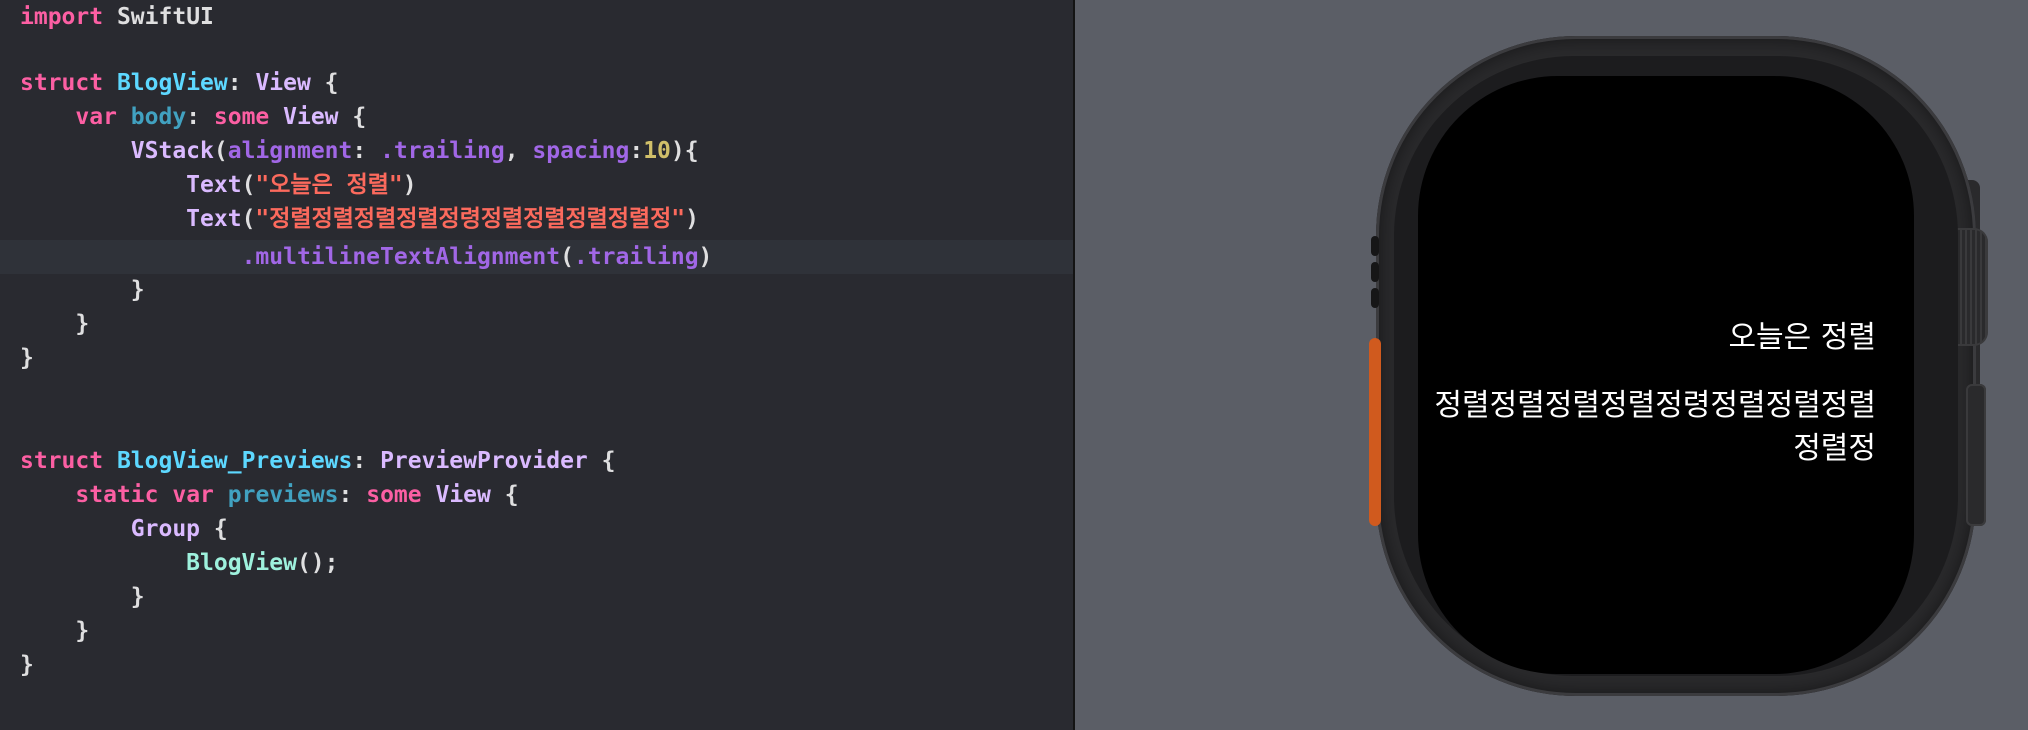 Image resolution: width=2028 pixels, height=730 pixels. I want to click on punctuation: ();, so click(317, 563).